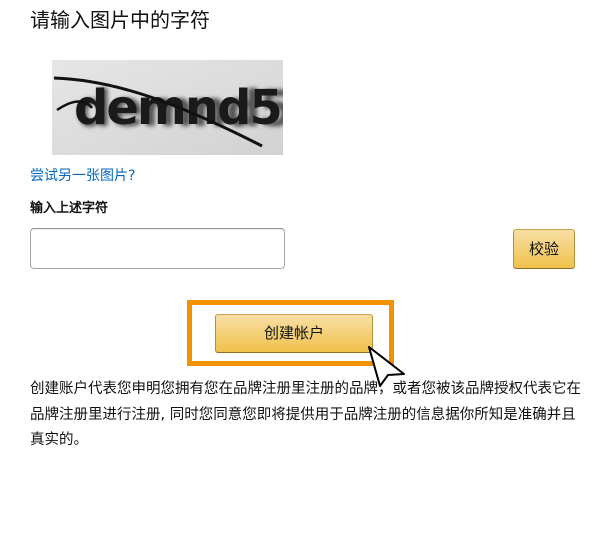  Describe the element at coordinates (157, 248) in the screenshot. I see `captcha-input` at that location.